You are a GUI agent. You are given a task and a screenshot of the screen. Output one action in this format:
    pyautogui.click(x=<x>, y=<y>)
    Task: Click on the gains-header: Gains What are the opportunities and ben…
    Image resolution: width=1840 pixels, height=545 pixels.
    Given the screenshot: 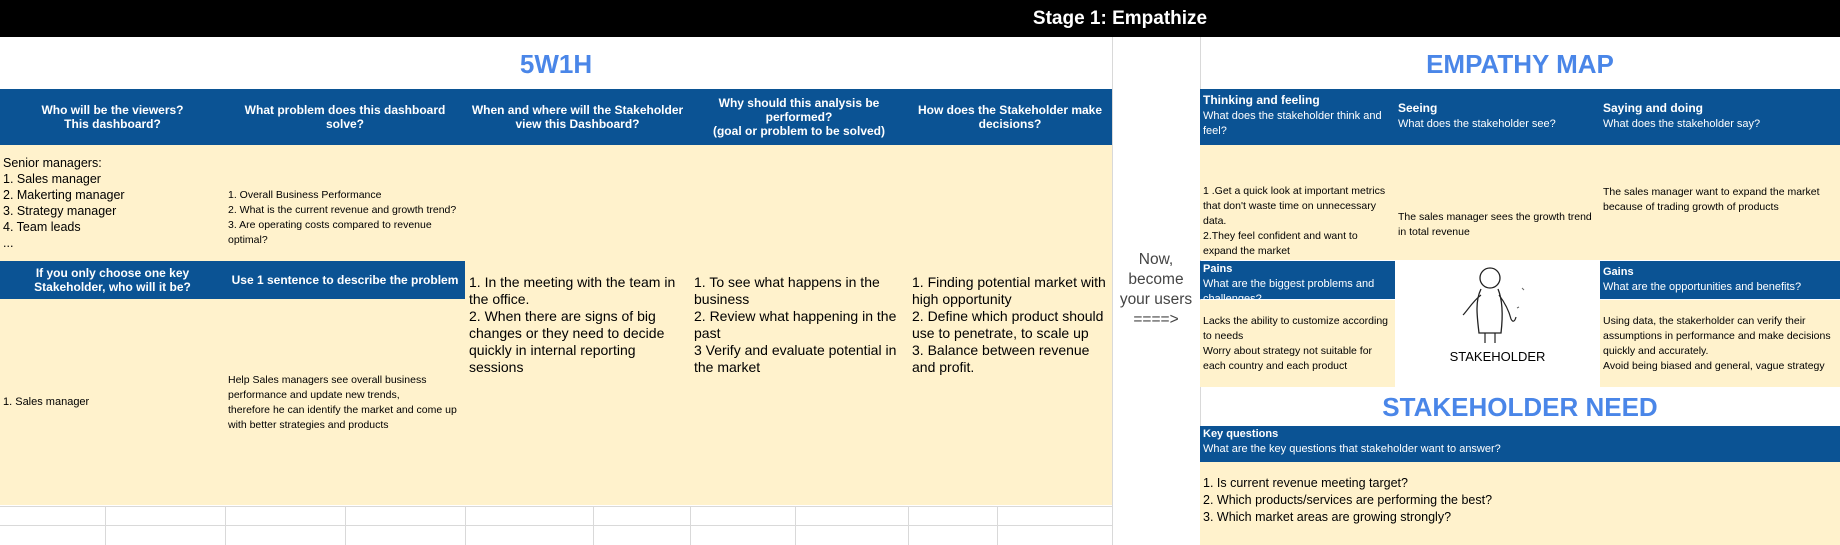 What is the action you would take?
    pyautogui.click(x=1720, y=280)
    